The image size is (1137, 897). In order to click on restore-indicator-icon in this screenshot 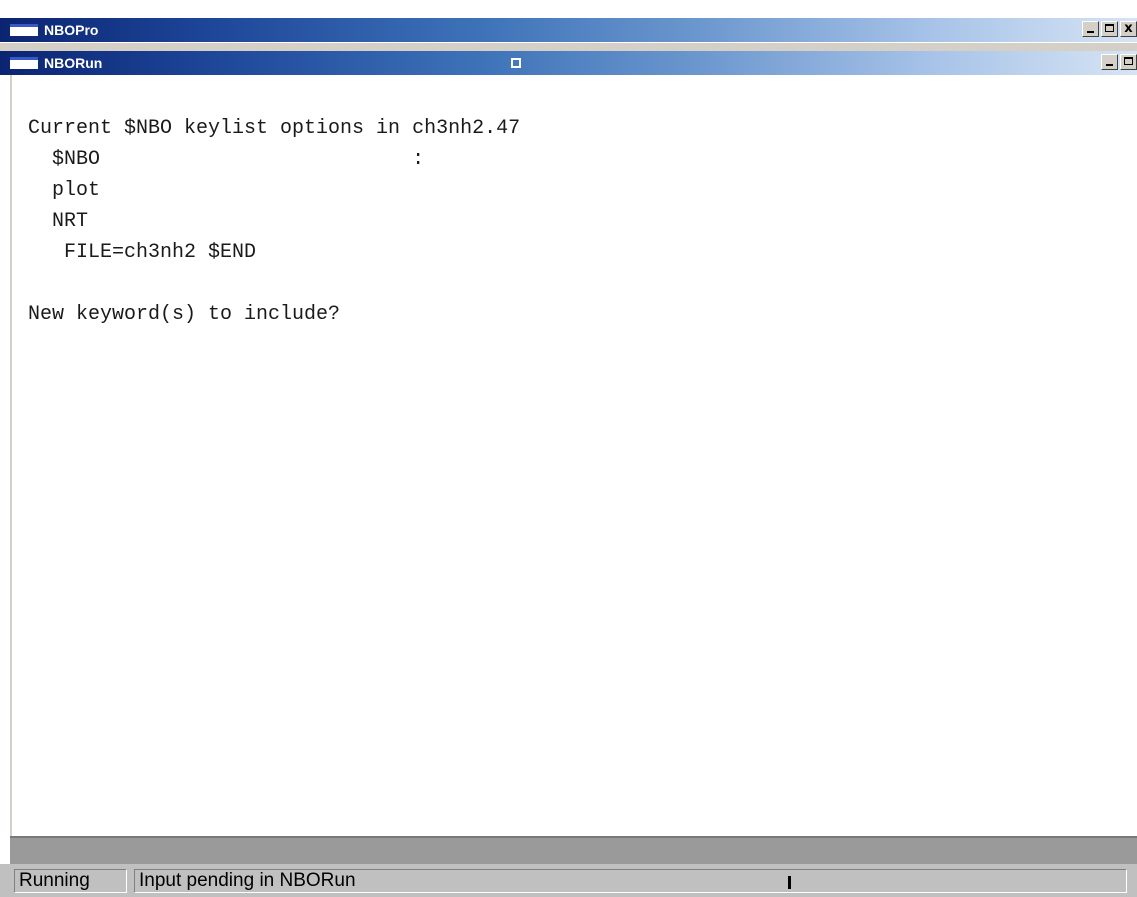, I will do `click(516, 63)`.